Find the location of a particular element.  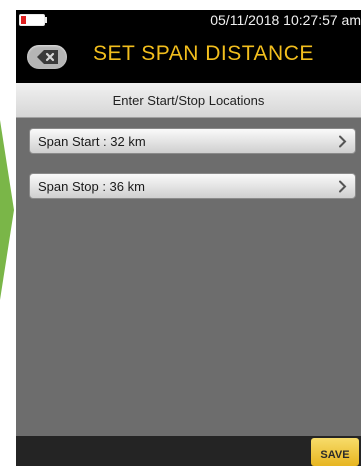

battery-terminal is located at coordinates (46, 20).